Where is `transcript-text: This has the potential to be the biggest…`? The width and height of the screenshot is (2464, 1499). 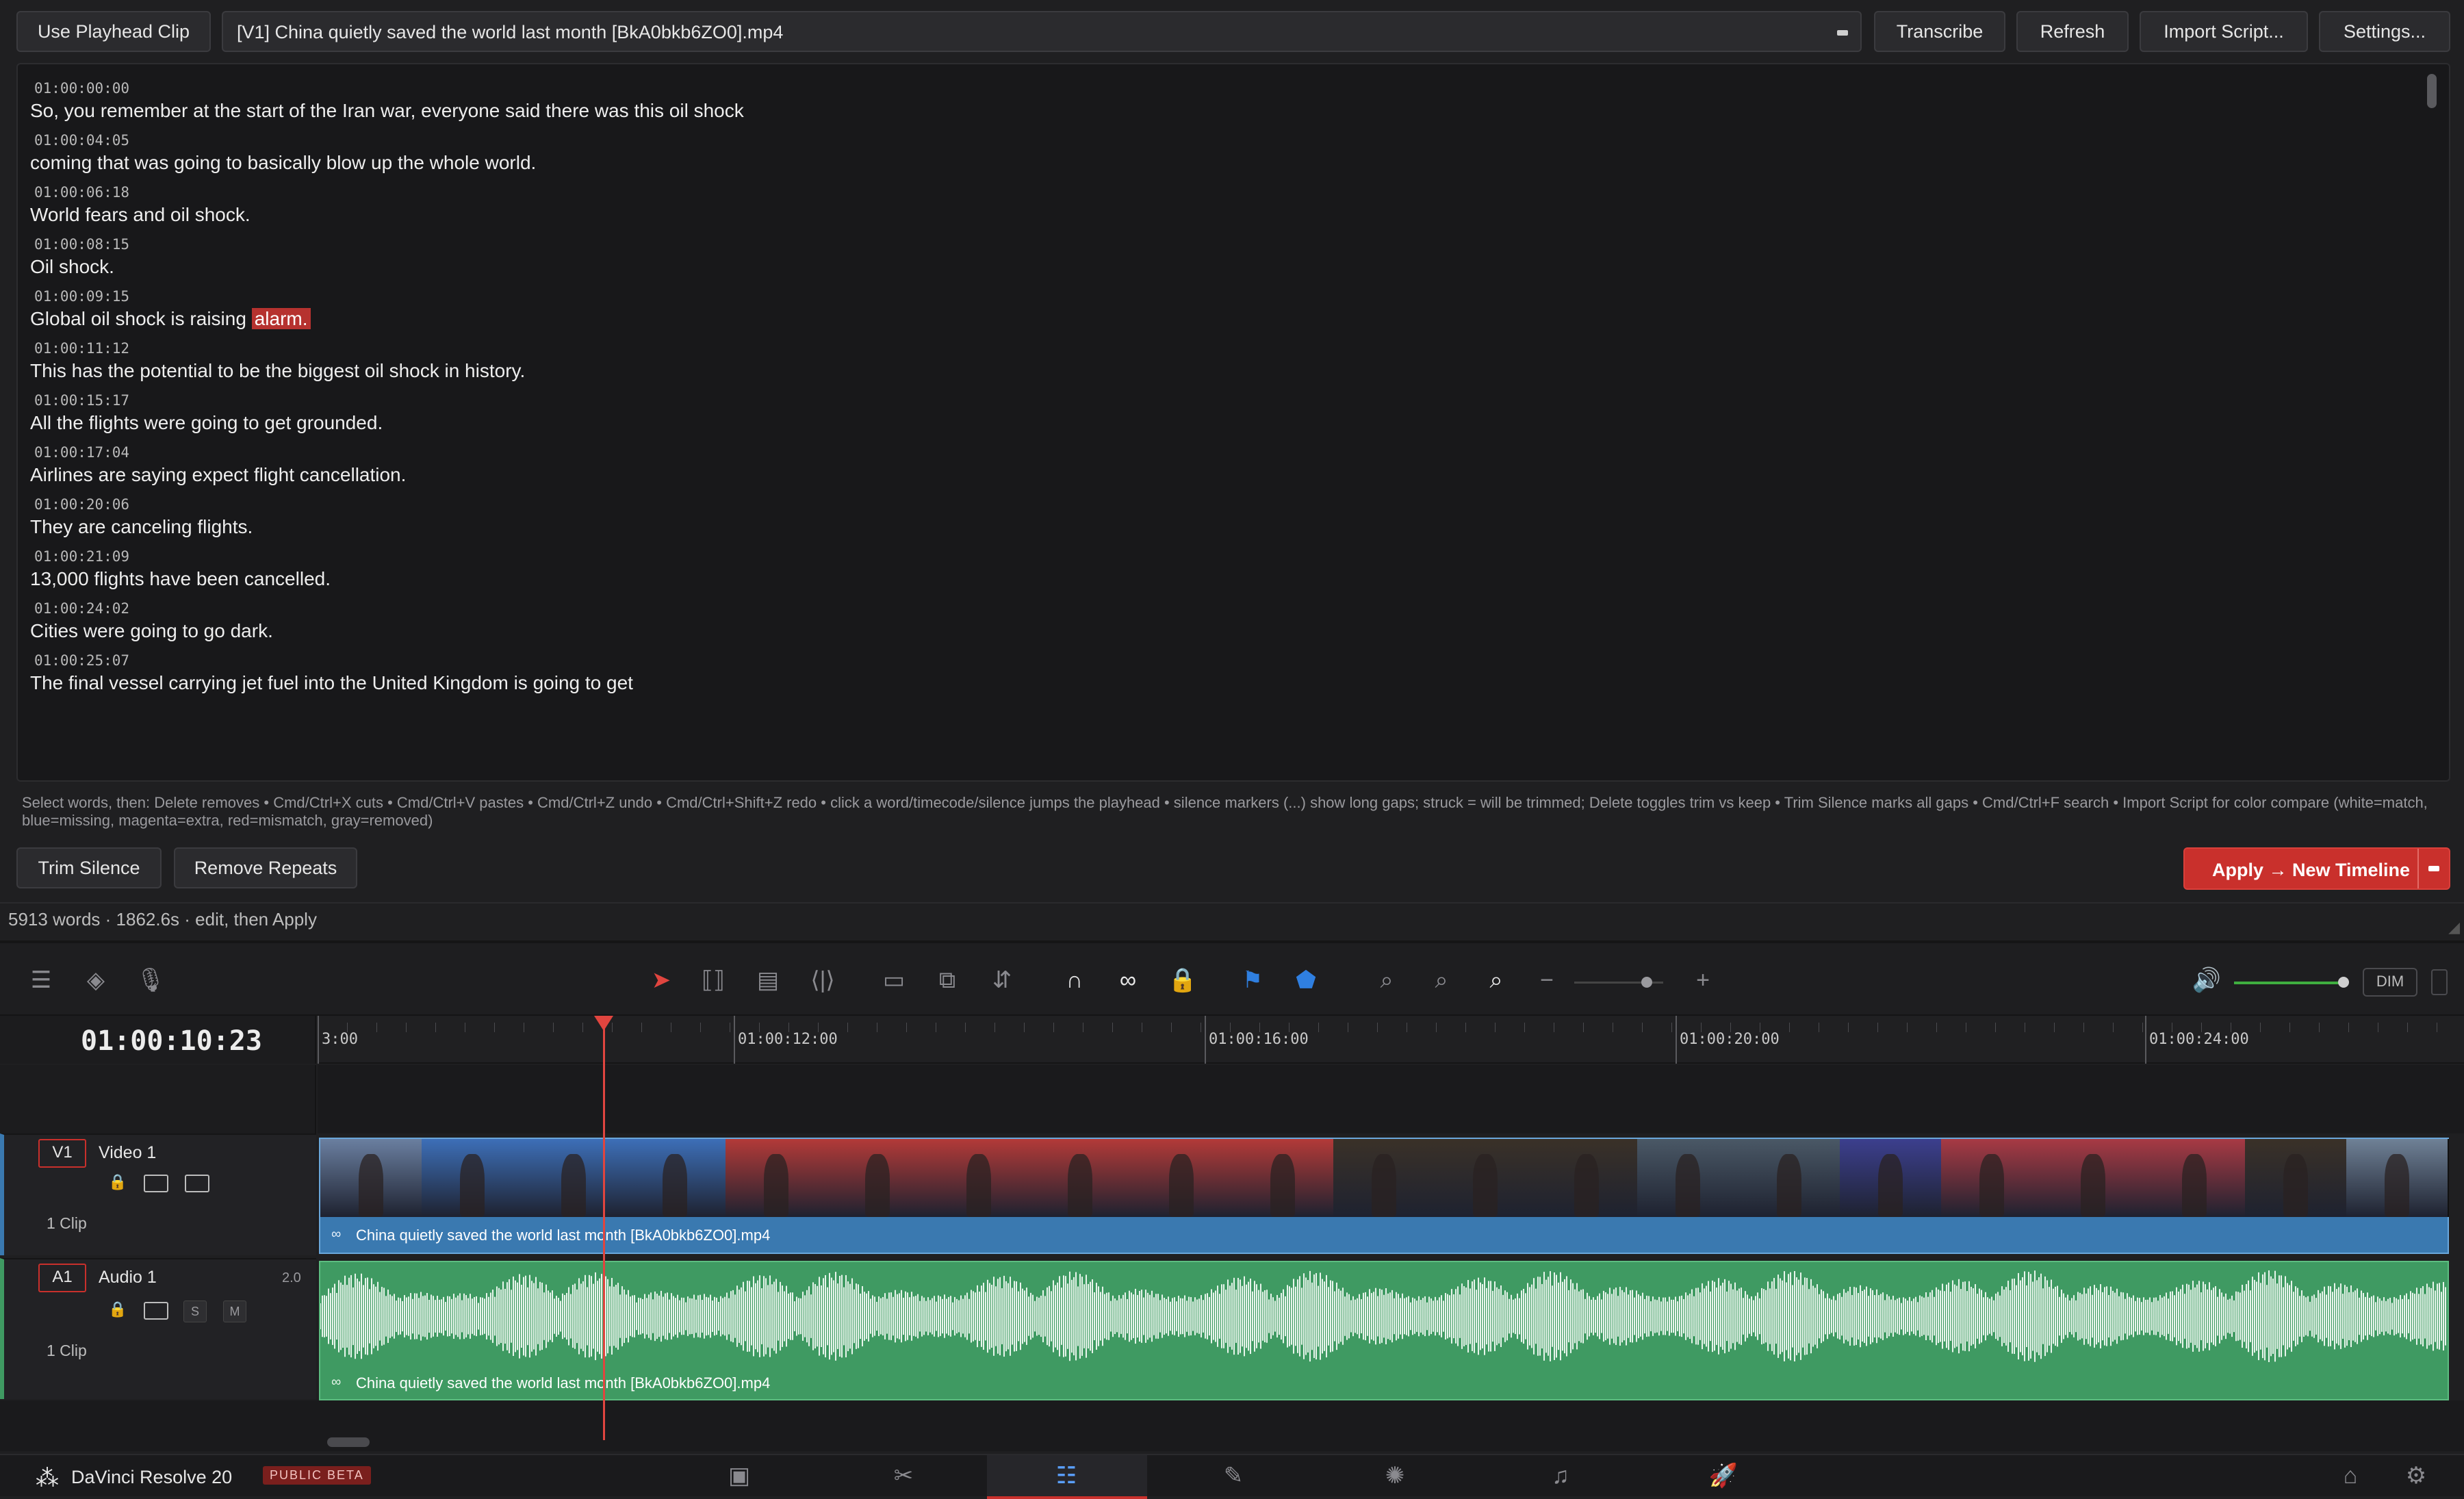 transcript-text: This has the potential to be the biggest… is located at coordinates (277, 370).